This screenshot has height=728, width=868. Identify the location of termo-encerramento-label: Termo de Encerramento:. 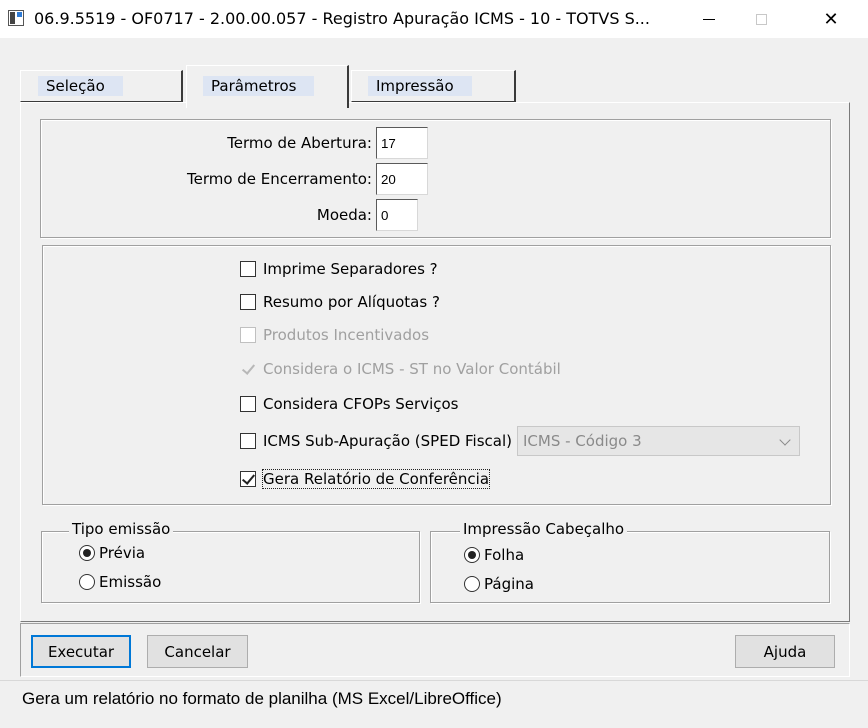
(279, 179).